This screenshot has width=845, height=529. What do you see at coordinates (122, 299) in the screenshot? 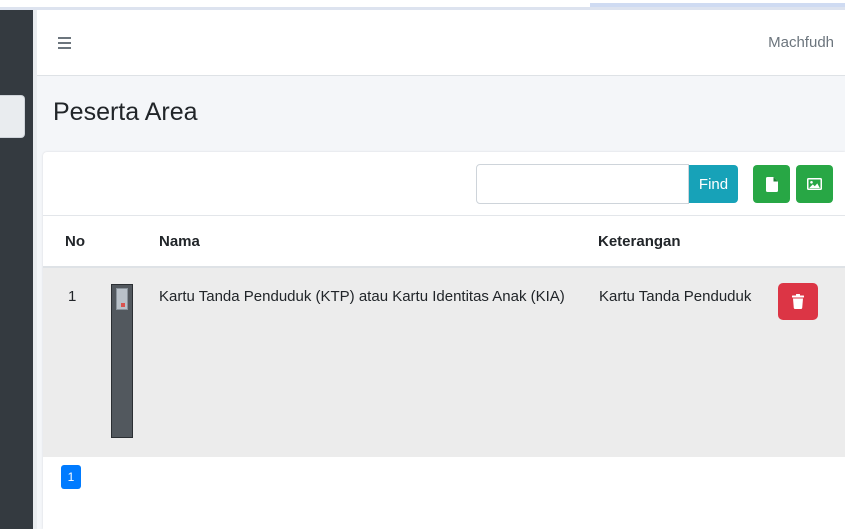
I see `thumbnail-image` at bounding box center [122, 299].